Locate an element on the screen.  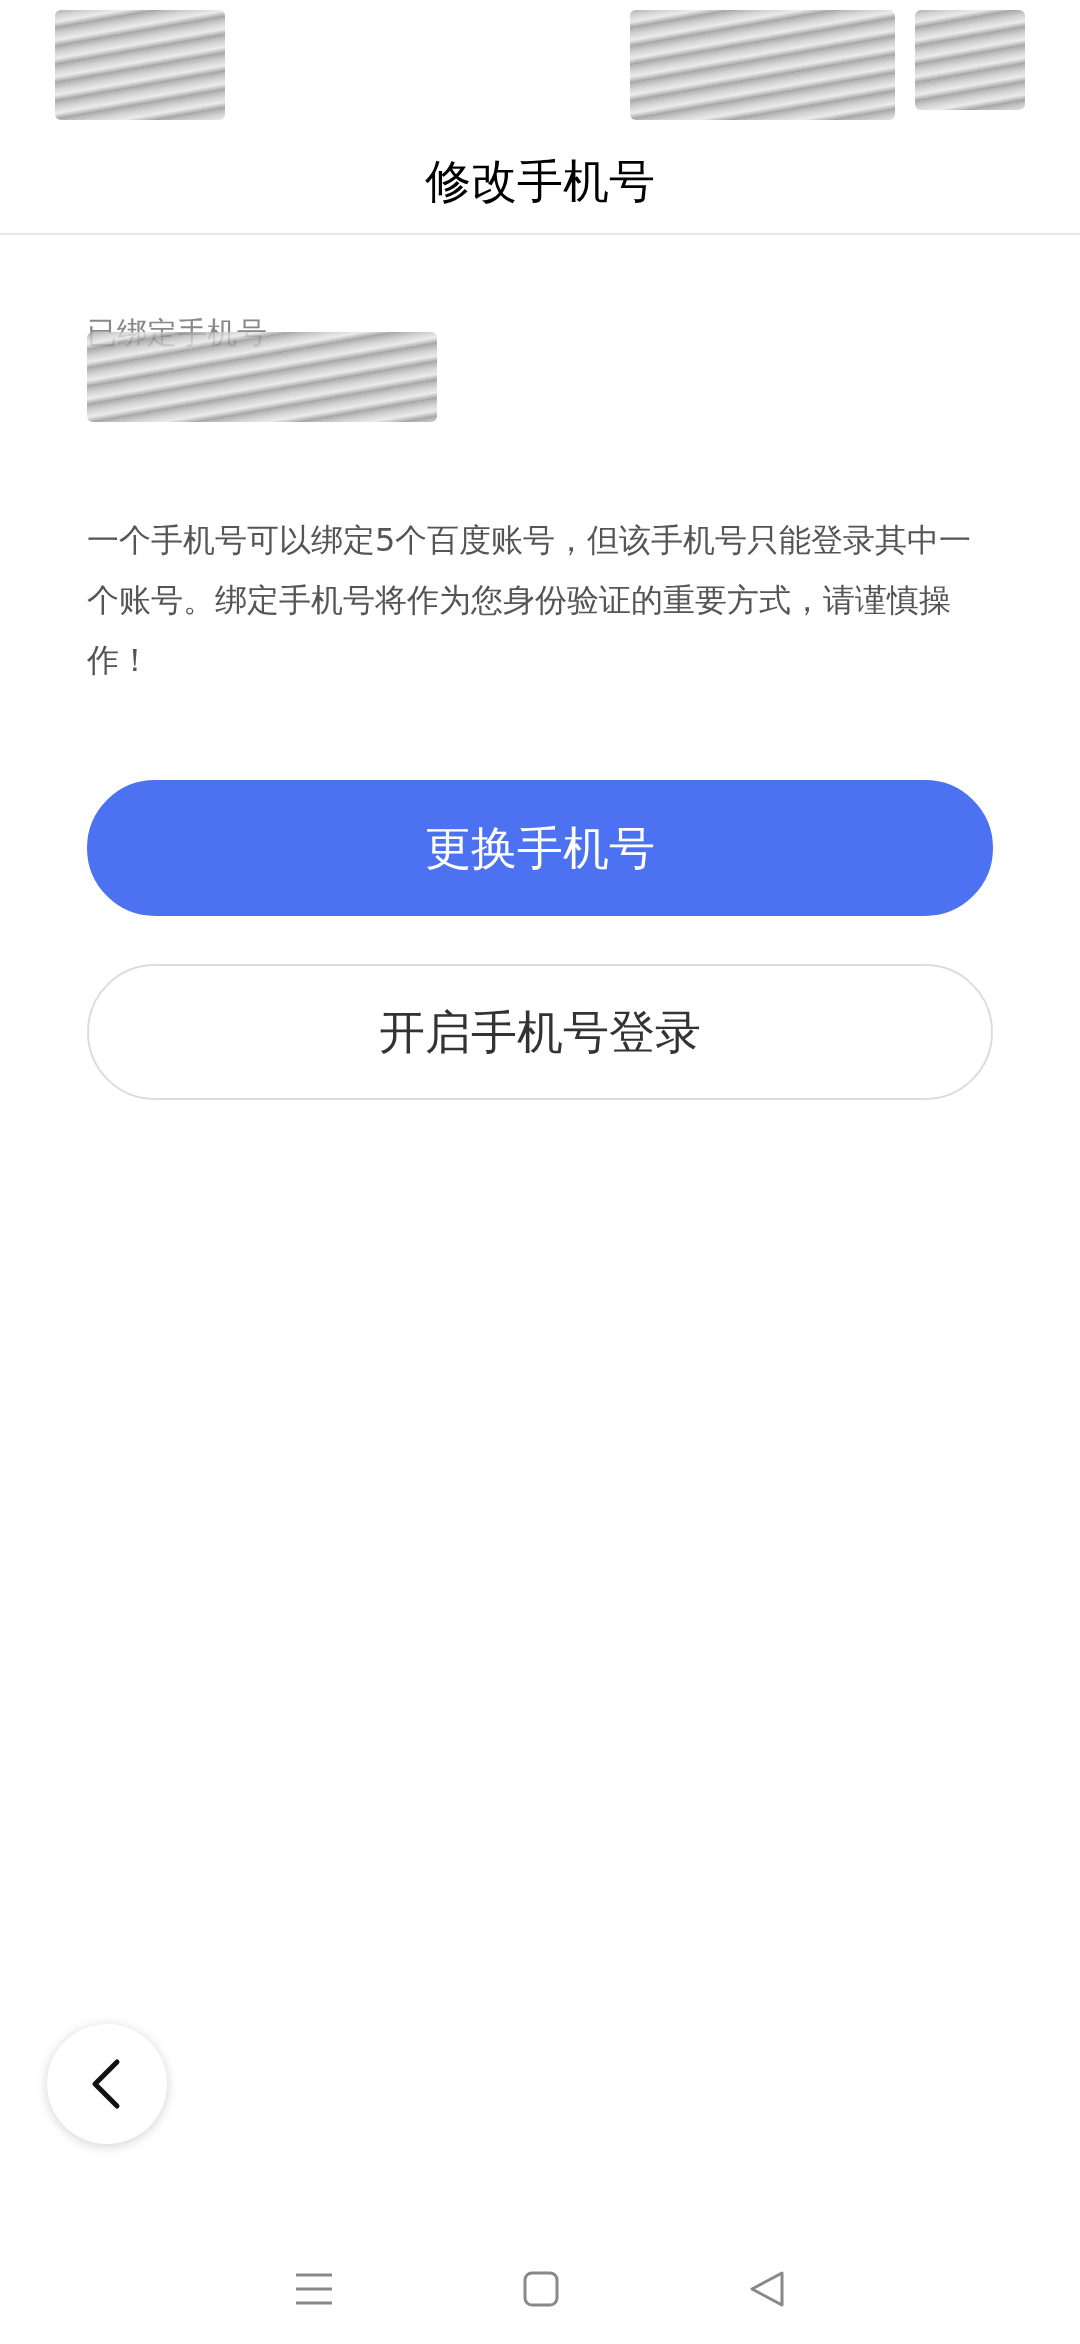
page-title: 修改手机号 is located at coordinates (540, 181).